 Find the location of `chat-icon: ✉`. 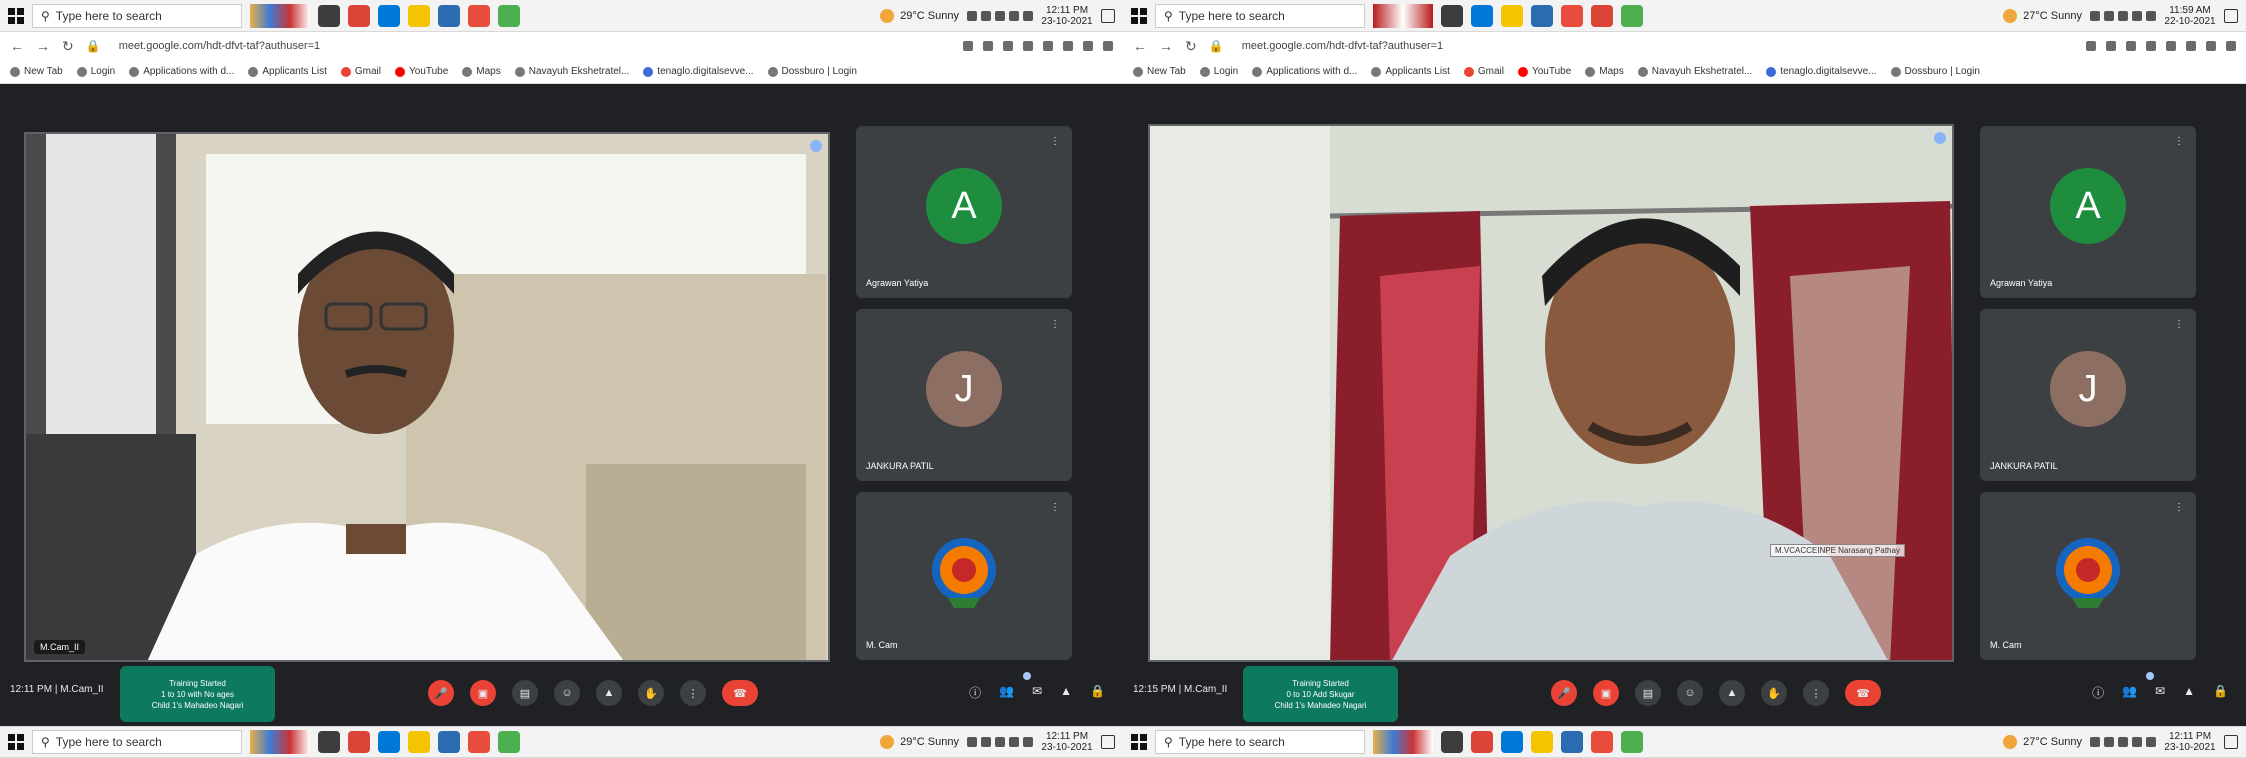

chat-icon: ✉ is located at coordinates (2160, 692).